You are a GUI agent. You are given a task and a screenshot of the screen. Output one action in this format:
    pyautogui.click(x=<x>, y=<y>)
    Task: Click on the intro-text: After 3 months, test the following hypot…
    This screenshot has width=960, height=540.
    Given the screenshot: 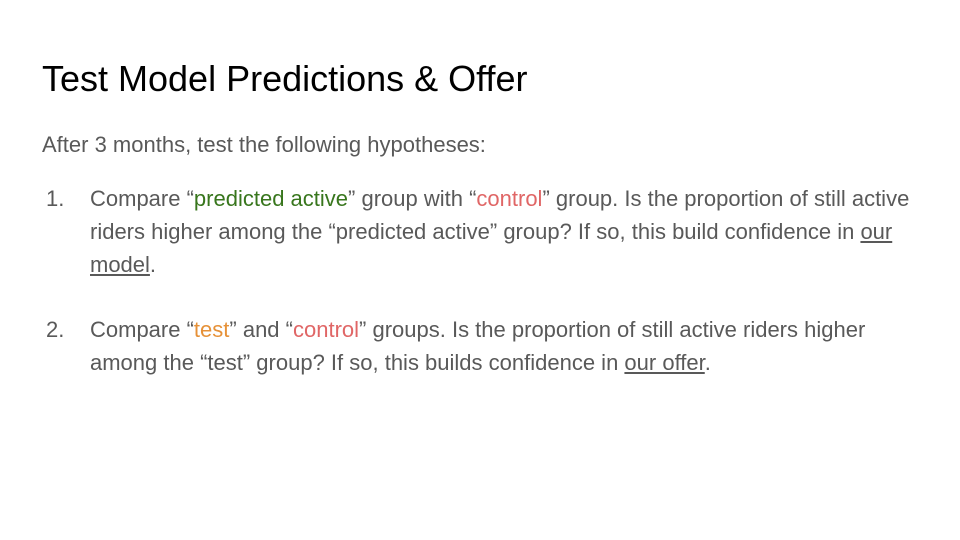 What is the action you would take?
    pyautogui.click(x=264, y=144)
    